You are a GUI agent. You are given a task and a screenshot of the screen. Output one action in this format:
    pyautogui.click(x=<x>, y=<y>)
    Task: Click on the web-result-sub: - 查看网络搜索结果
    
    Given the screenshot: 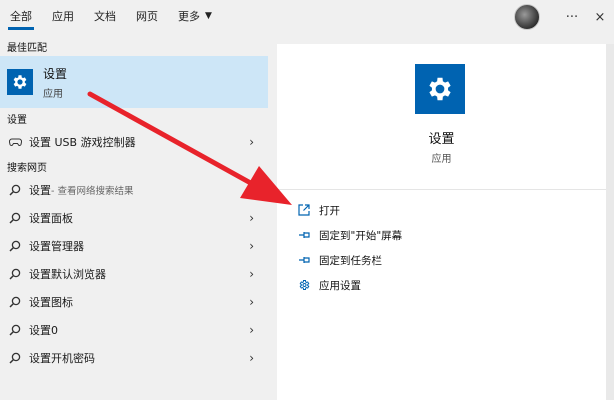 What is the action you would take?
    pyautogui.click(x=92, y=191)
    